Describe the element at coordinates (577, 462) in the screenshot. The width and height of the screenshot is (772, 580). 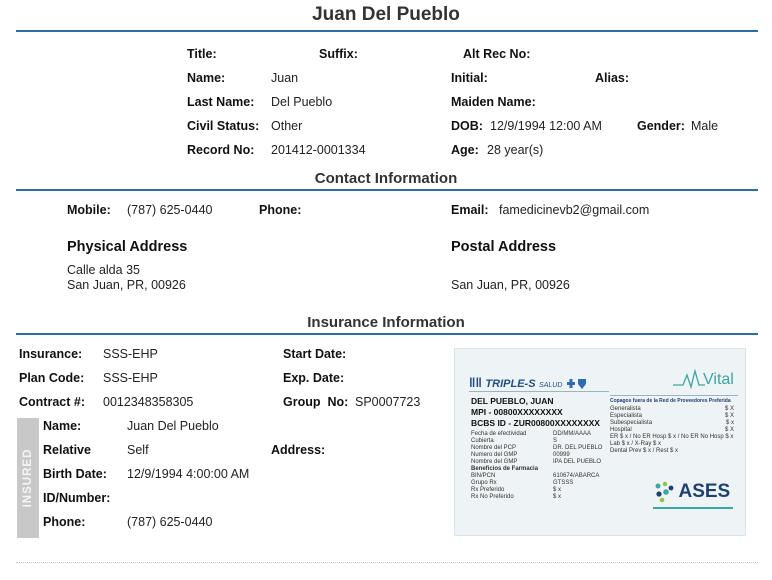
I see `card-field-value: IPA DEL PUEBLO` at that location.